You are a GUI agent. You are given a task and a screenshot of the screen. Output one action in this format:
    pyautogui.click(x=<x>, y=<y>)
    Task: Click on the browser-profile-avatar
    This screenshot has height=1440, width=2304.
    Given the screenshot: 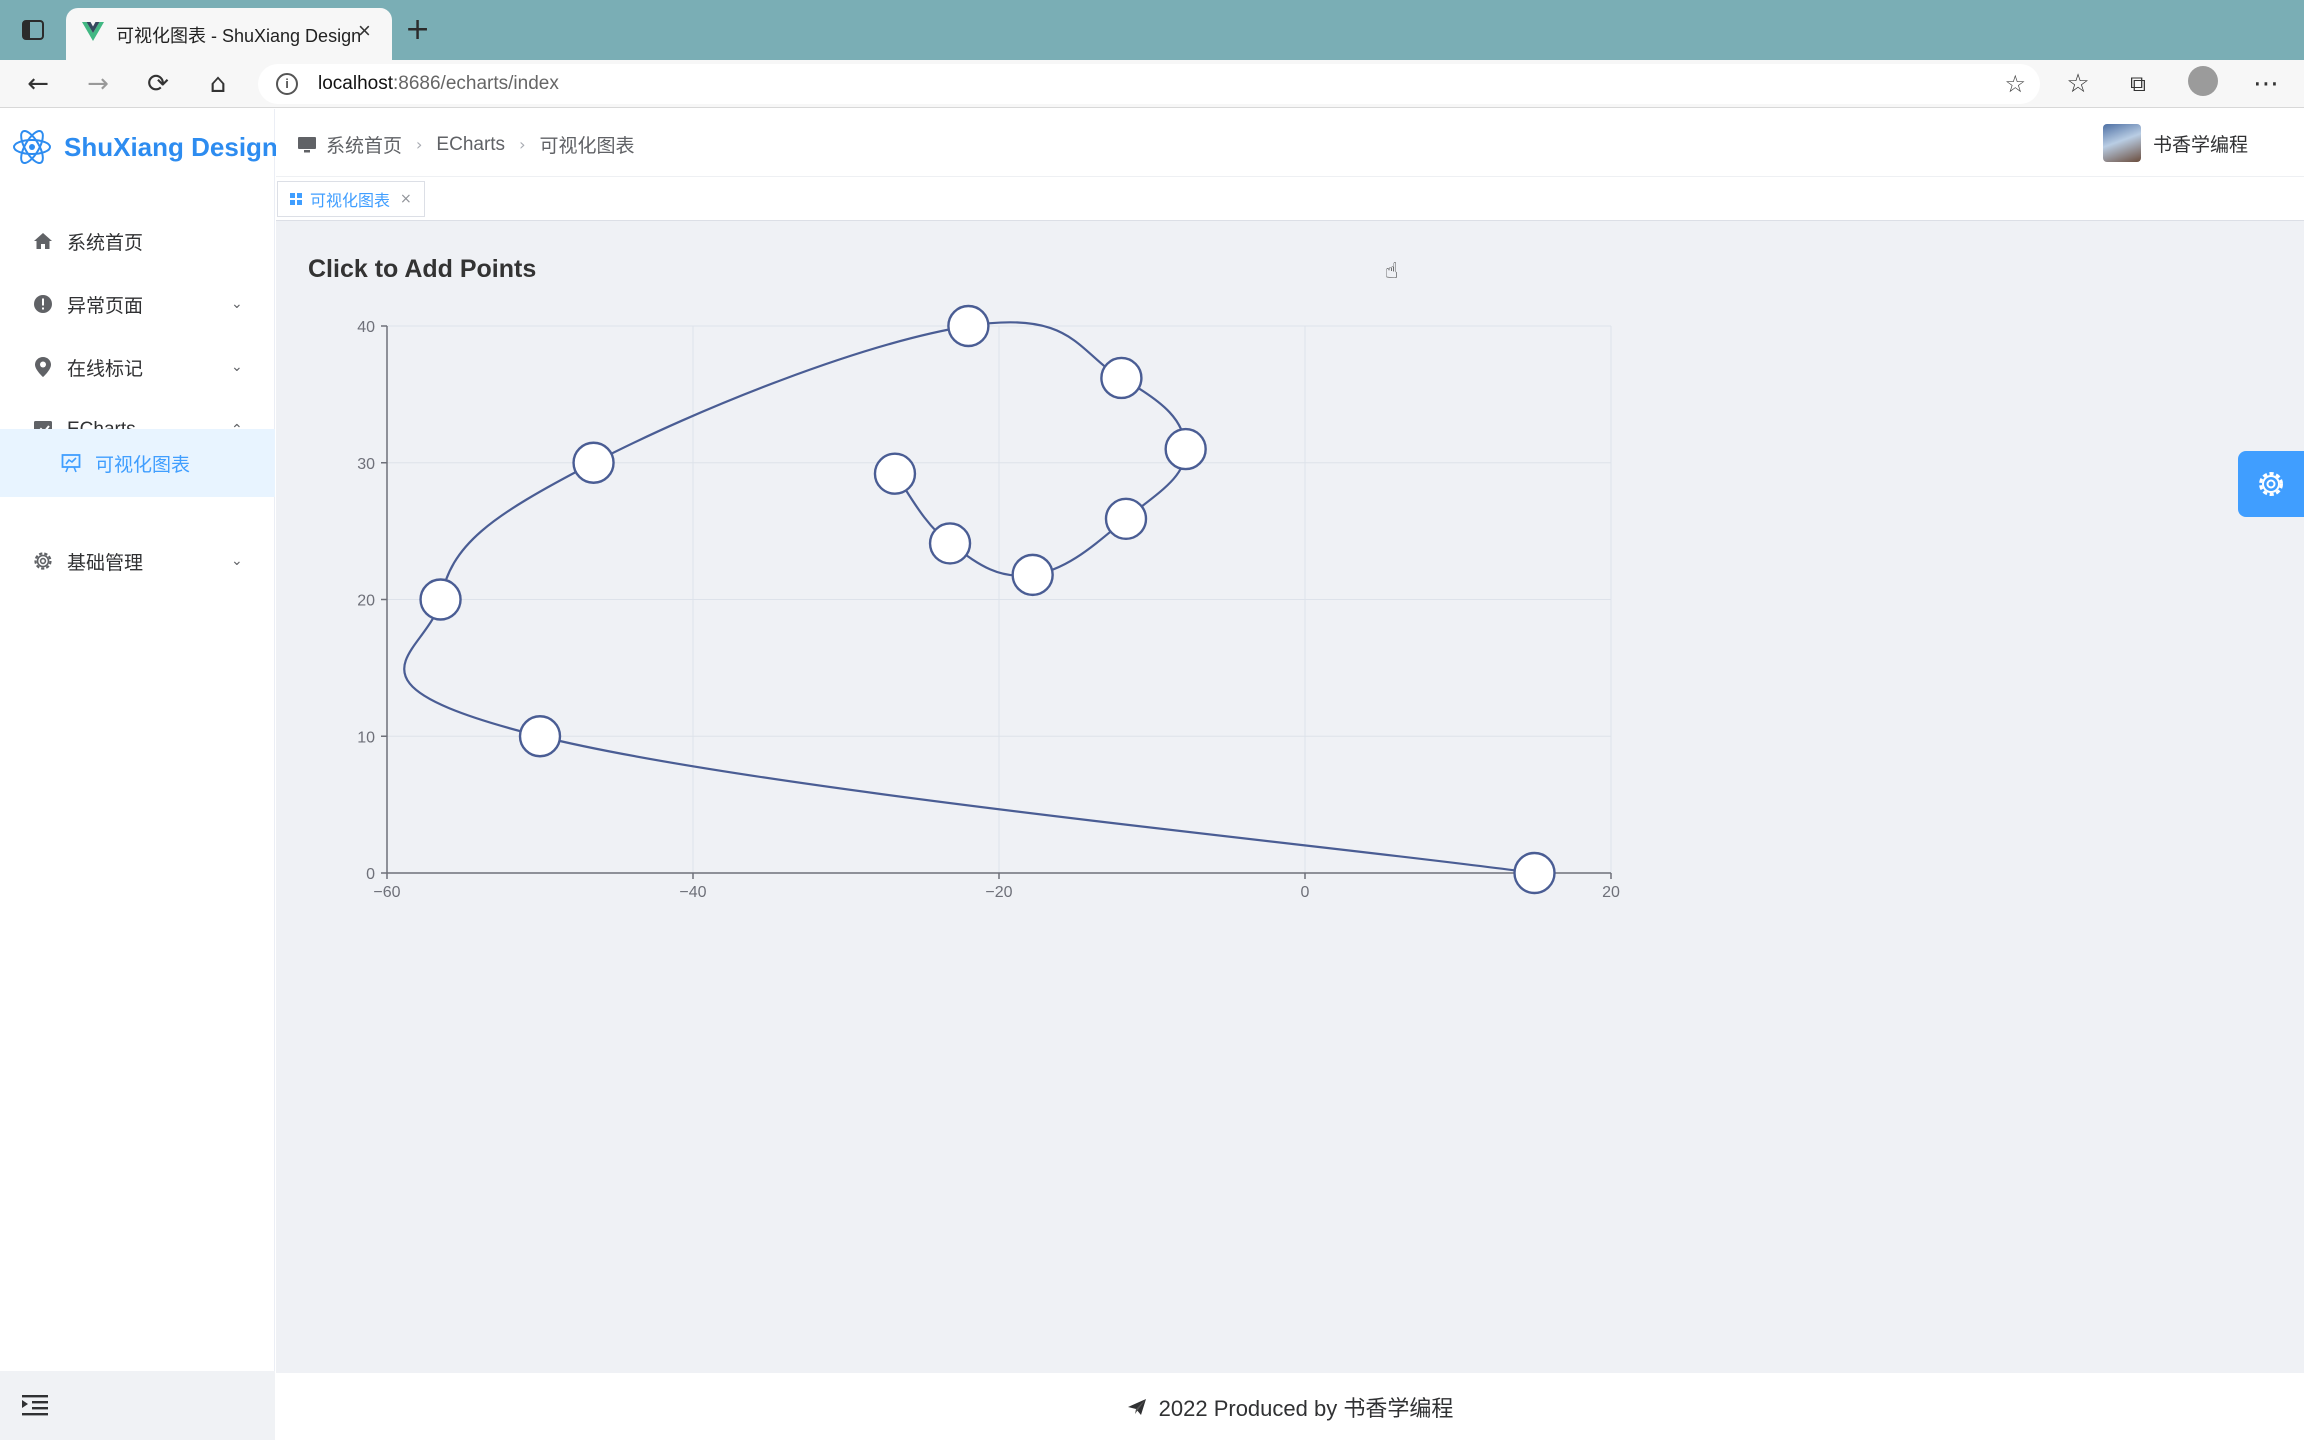 What is the action you would take?
    pyautogui.click(x=2203, y=81)
    